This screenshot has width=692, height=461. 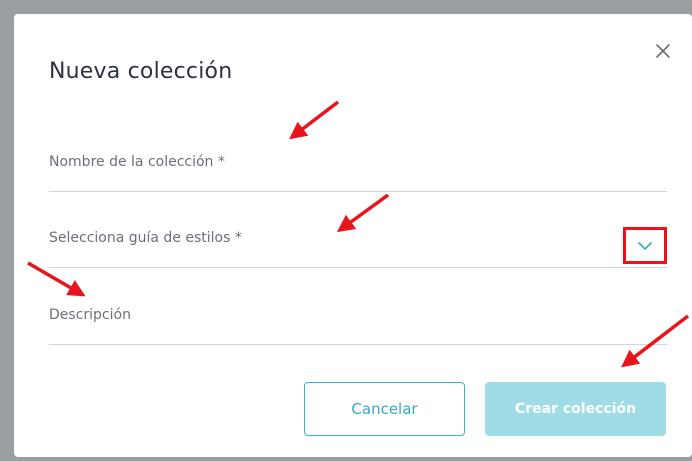 I want to click on collection-name-label: Nombre de la colección *, so click(x=137, y=162).